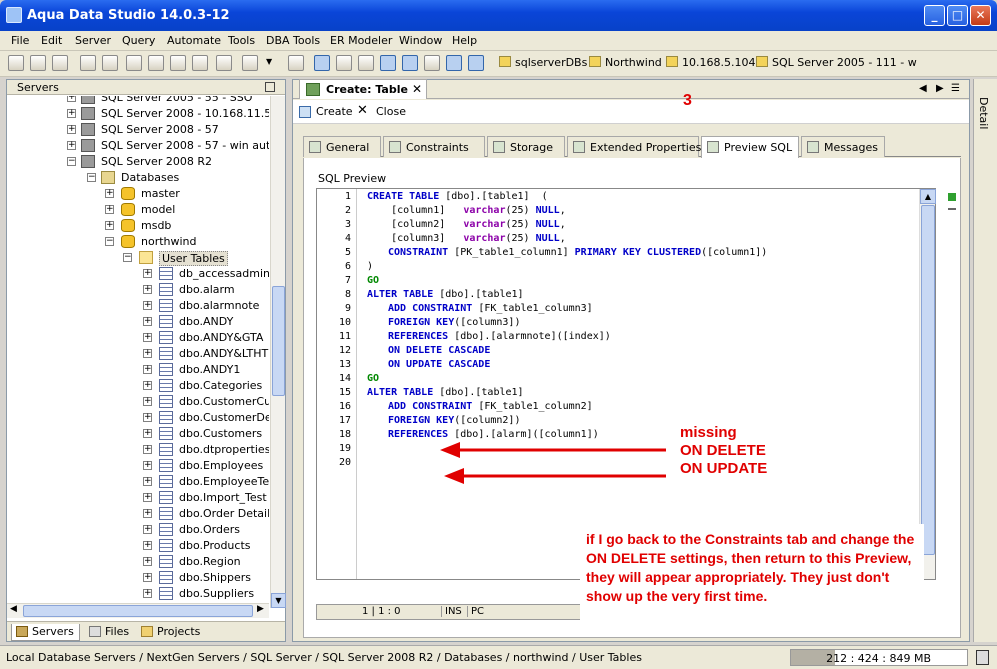 The height and width of the screenshot is (669, 997). I want to click on menu-er-modeler: ER Modeler, so click(361, 40).